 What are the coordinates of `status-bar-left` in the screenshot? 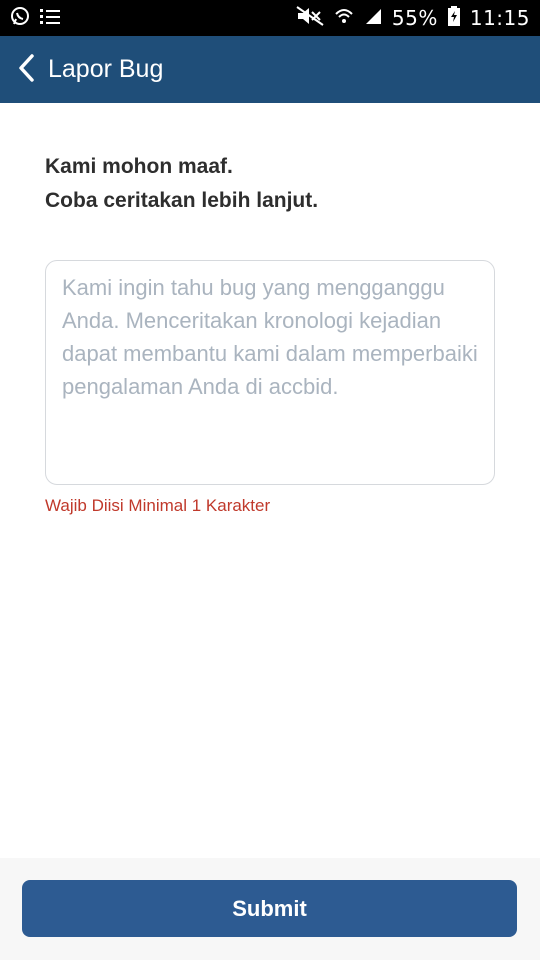 It's located at (35, 18).